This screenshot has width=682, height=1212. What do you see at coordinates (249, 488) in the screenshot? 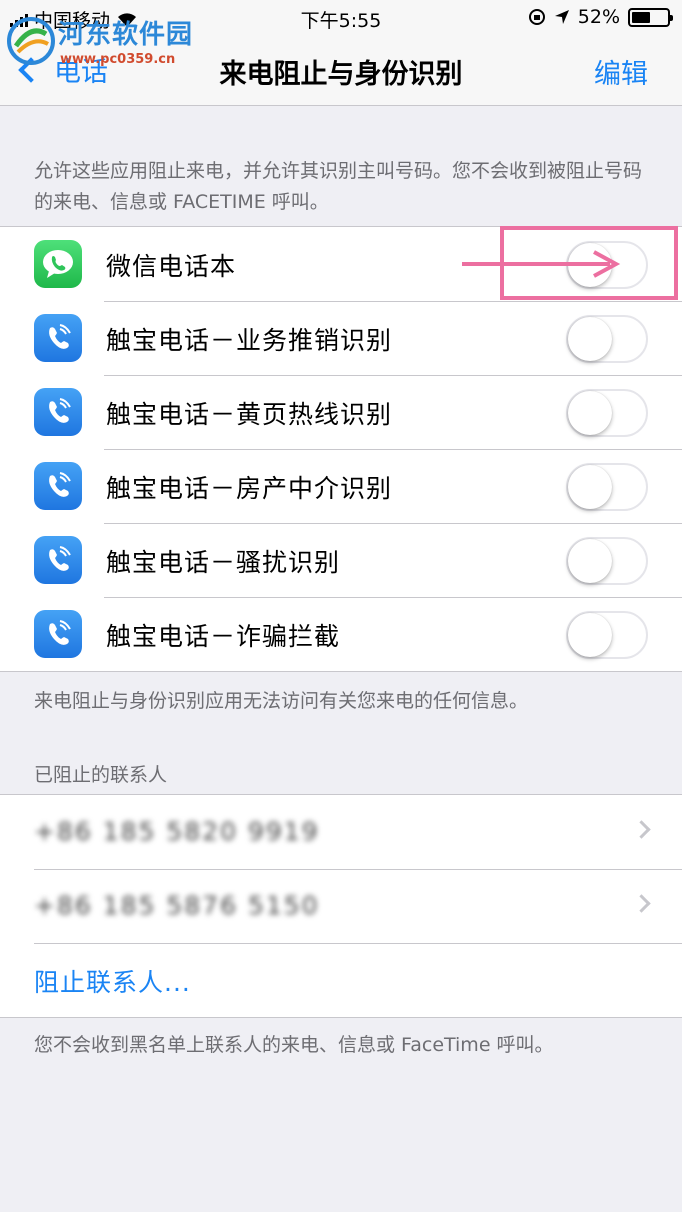
I see `app-label: 触宝电话－房产中介识别` at bounding box center [249, 488].